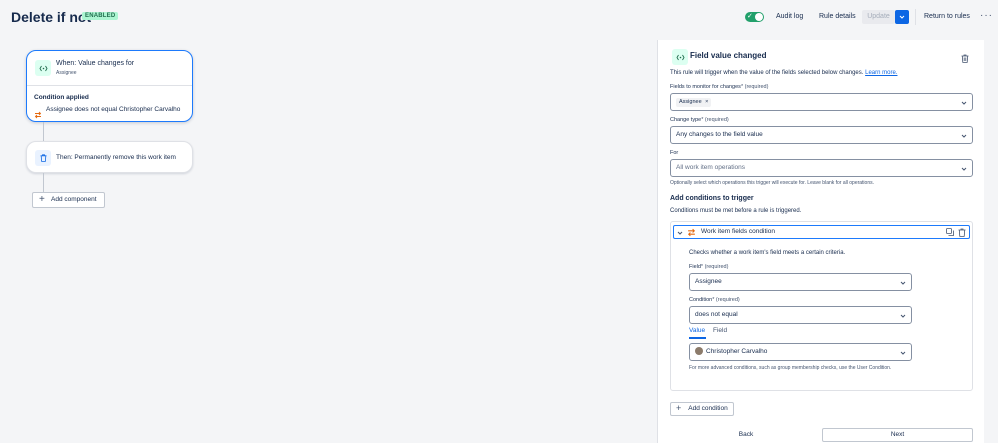 Image resolution: width=998 pixels, height=443 pixels. What do you see at coordinates (51, 17) in the screenshot?
I see `rule-title: Delete if not` at bounding box center [51, 17].